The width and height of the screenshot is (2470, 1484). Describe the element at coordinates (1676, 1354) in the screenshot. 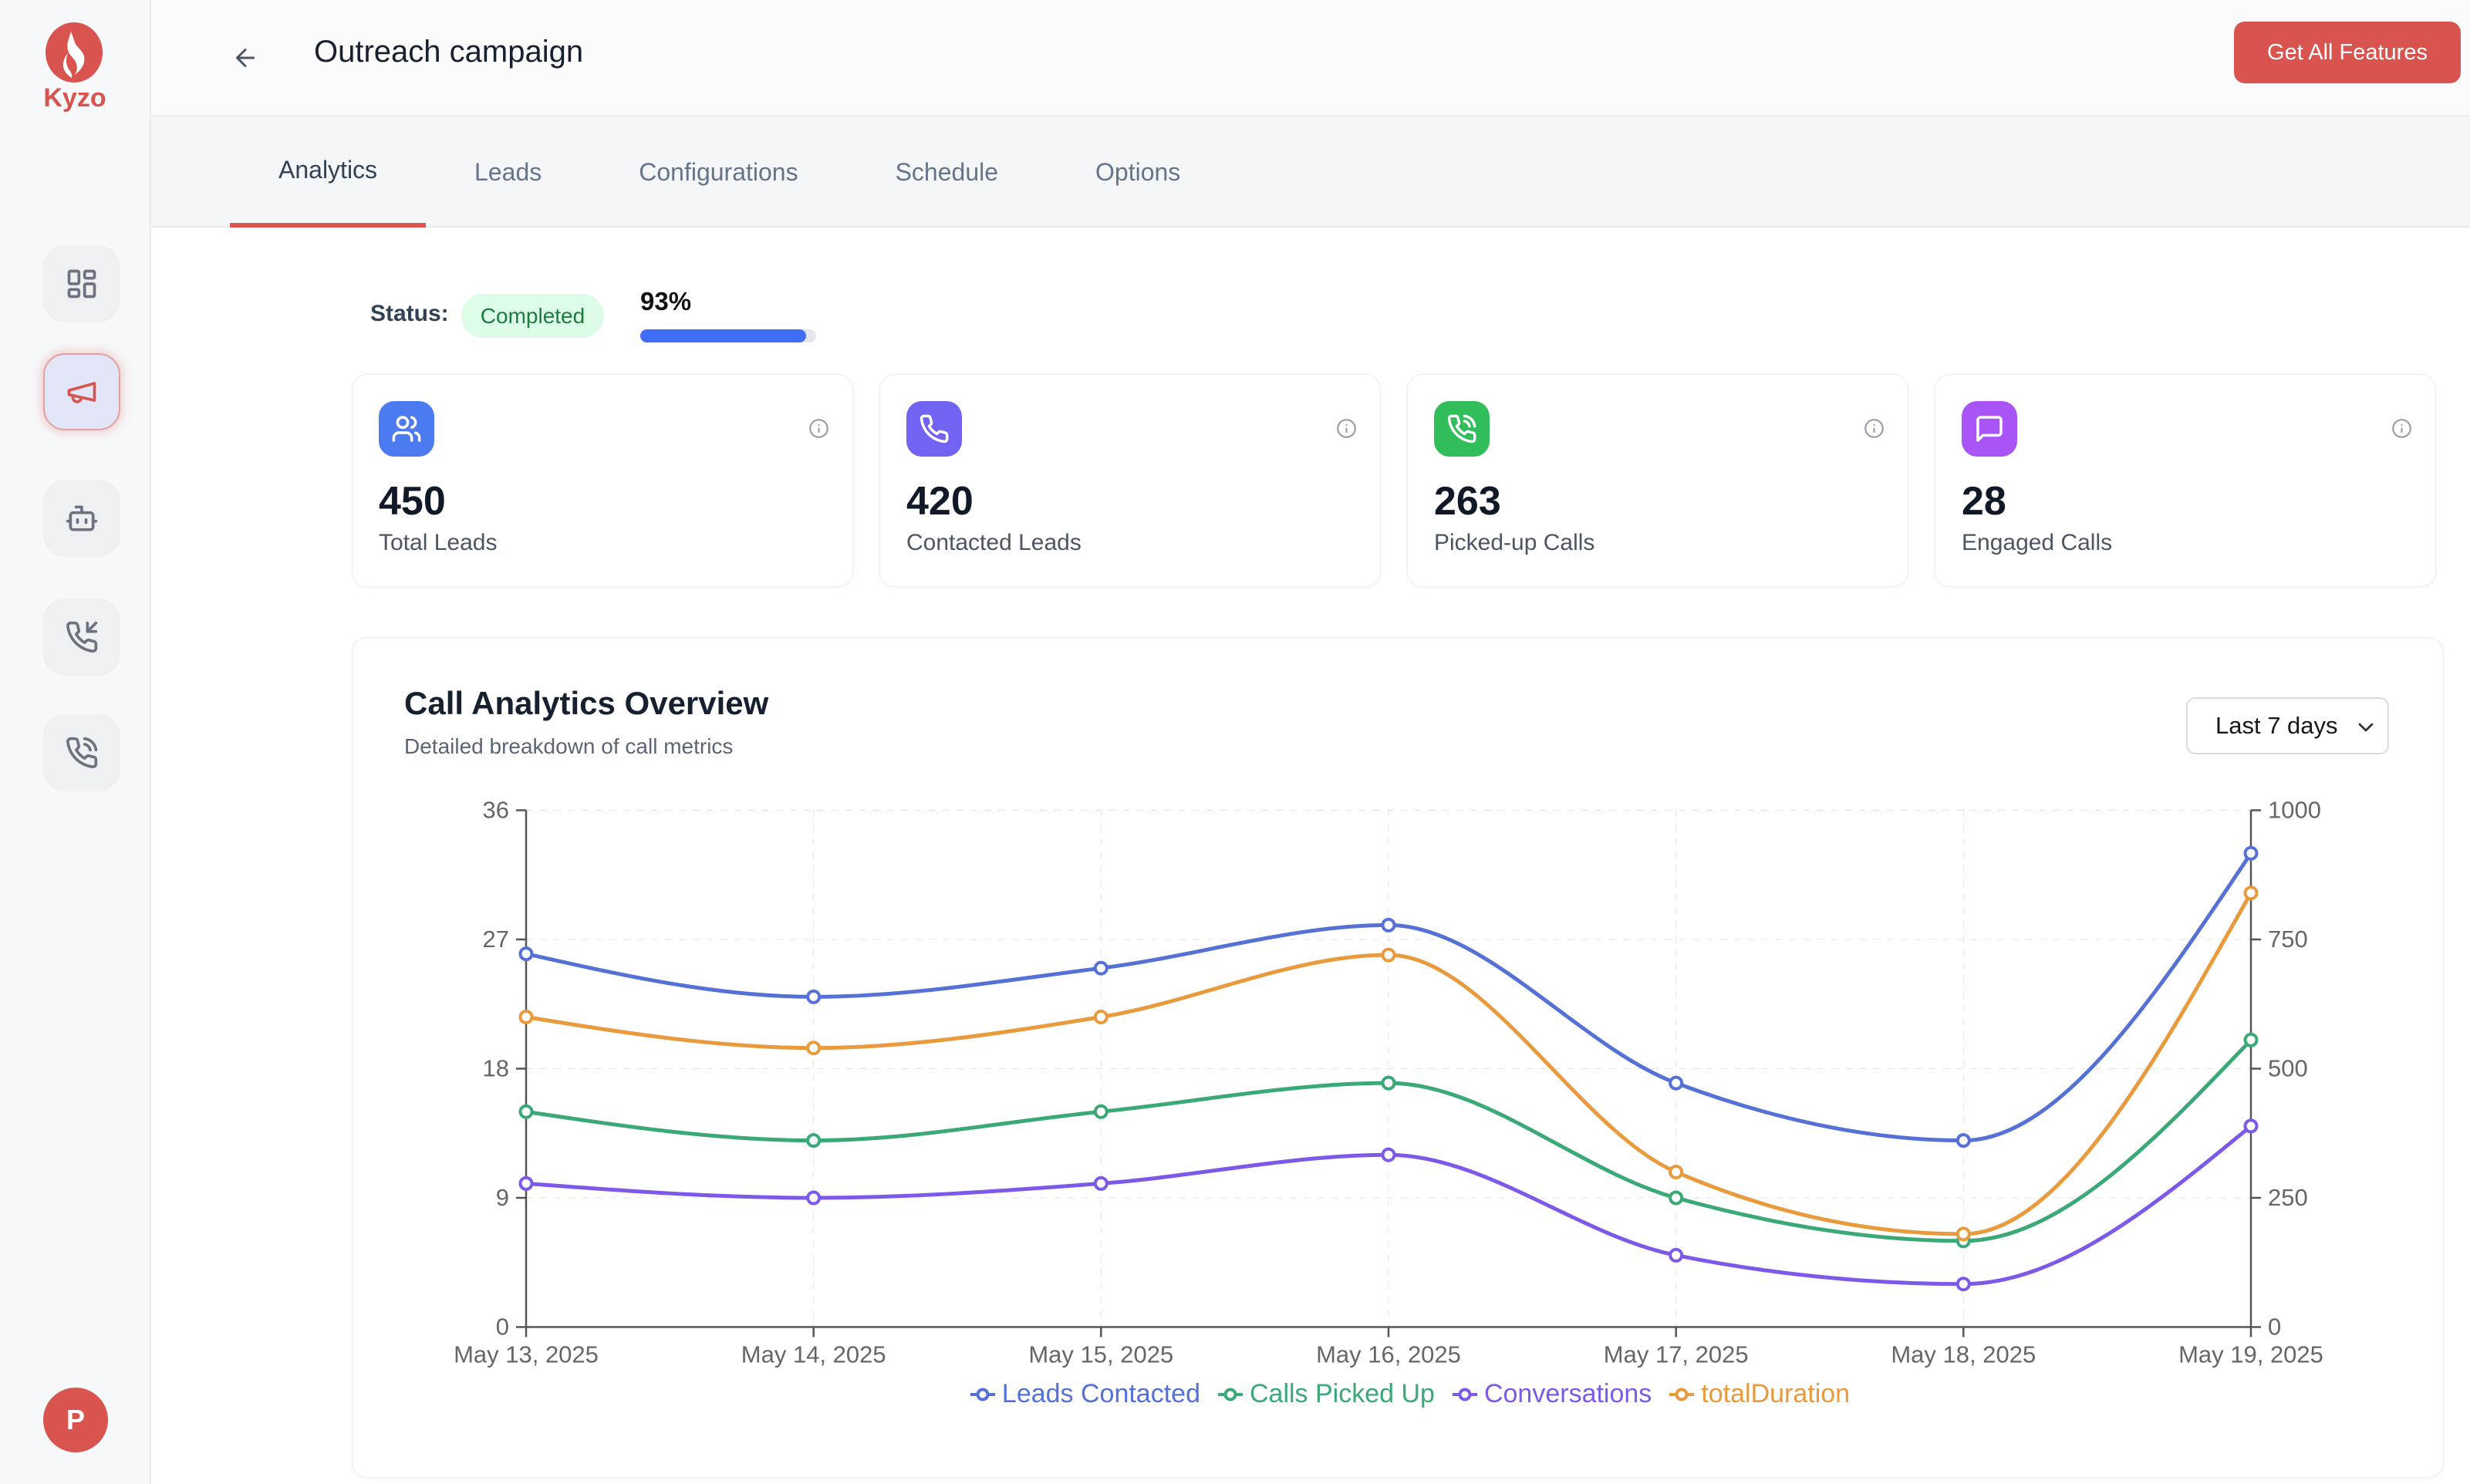

I see `svg-text: May 17, 2025` at that location.